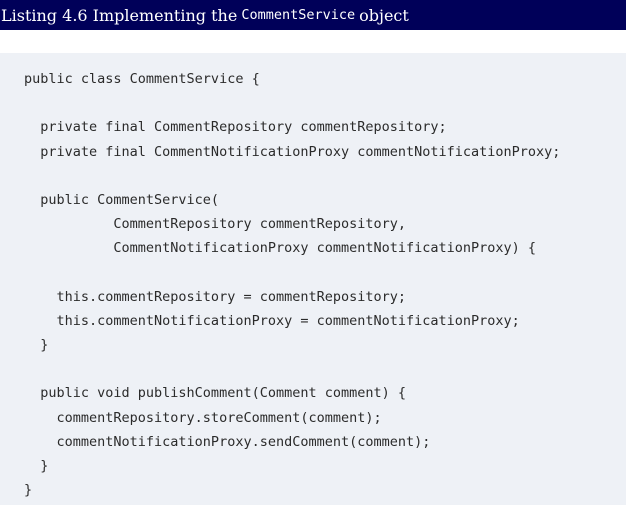 This screenshot has width=627, height=505. I want to click on code-line: public class CommentService {, so click(142, 79).